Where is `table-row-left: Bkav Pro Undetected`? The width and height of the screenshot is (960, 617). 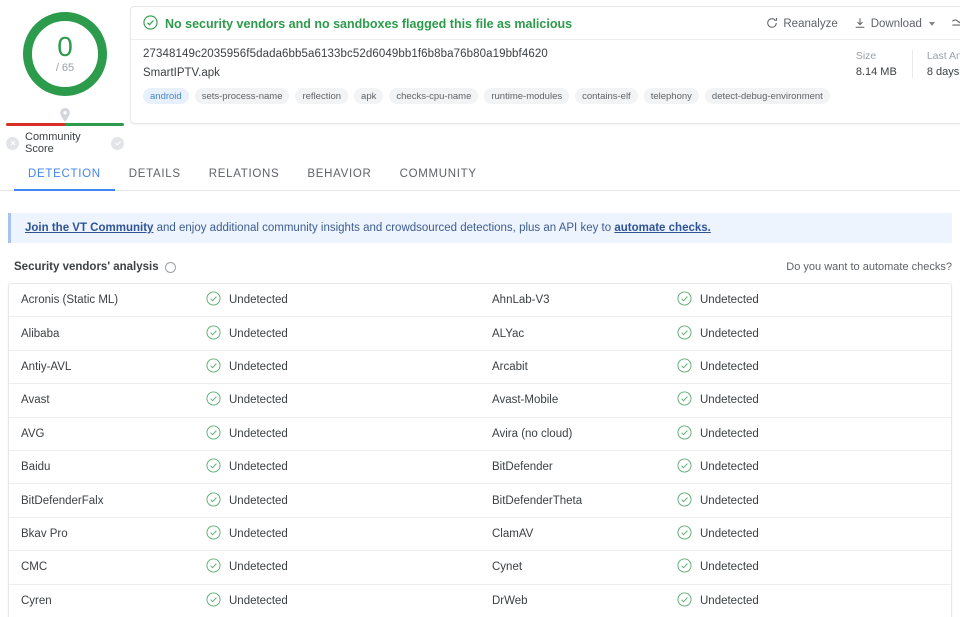
table-row-left: Bkav Pro Undetected is located at coordinates (244, 535).